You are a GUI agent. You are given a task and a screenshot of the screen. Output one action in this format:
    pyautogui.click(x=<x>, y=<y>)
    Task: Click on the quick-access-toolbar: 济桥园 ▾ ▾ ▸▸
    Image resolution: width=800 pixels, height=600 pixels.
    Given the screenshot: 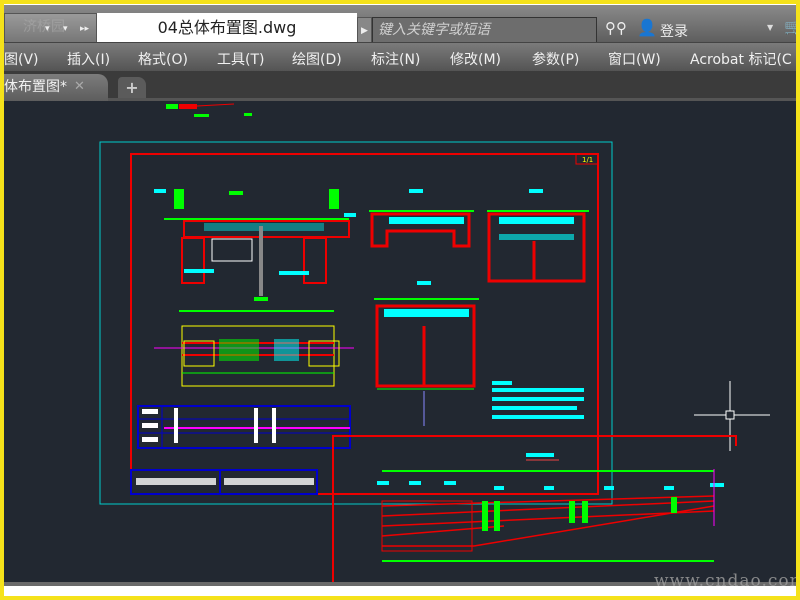 What is the action you would take?
    pyautogui.click(x=50, y=28)
    